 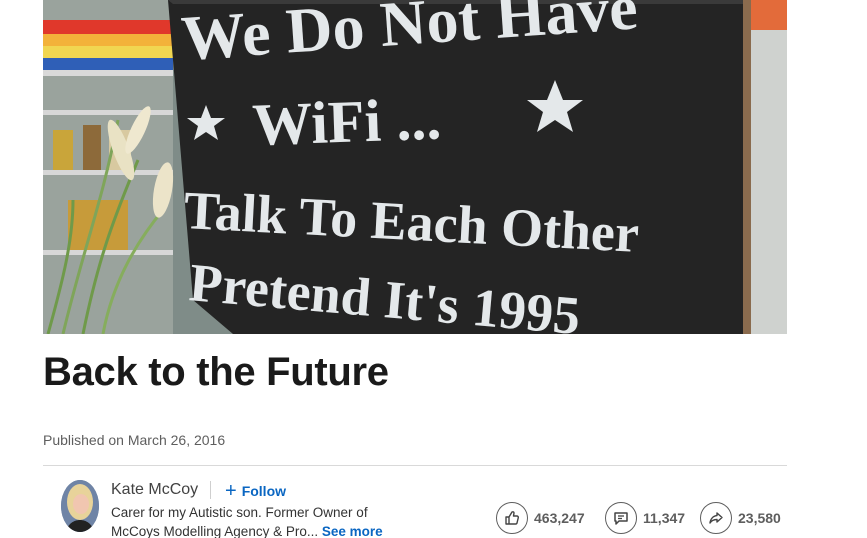 What do you see at coordinates (210, 490) in the screenshot?
I see `separator` at bounding box center [210, 490].